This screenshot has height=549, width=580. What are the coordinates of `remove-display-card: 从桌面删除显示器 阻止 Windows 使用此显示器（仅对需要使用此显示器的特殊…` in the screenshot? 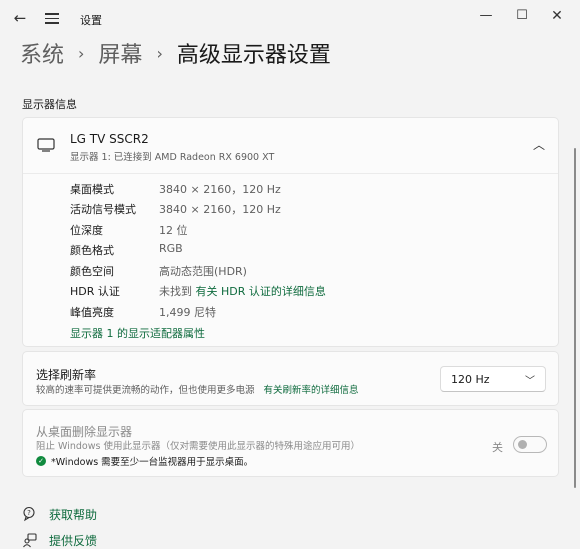 It's located at (290, 443).